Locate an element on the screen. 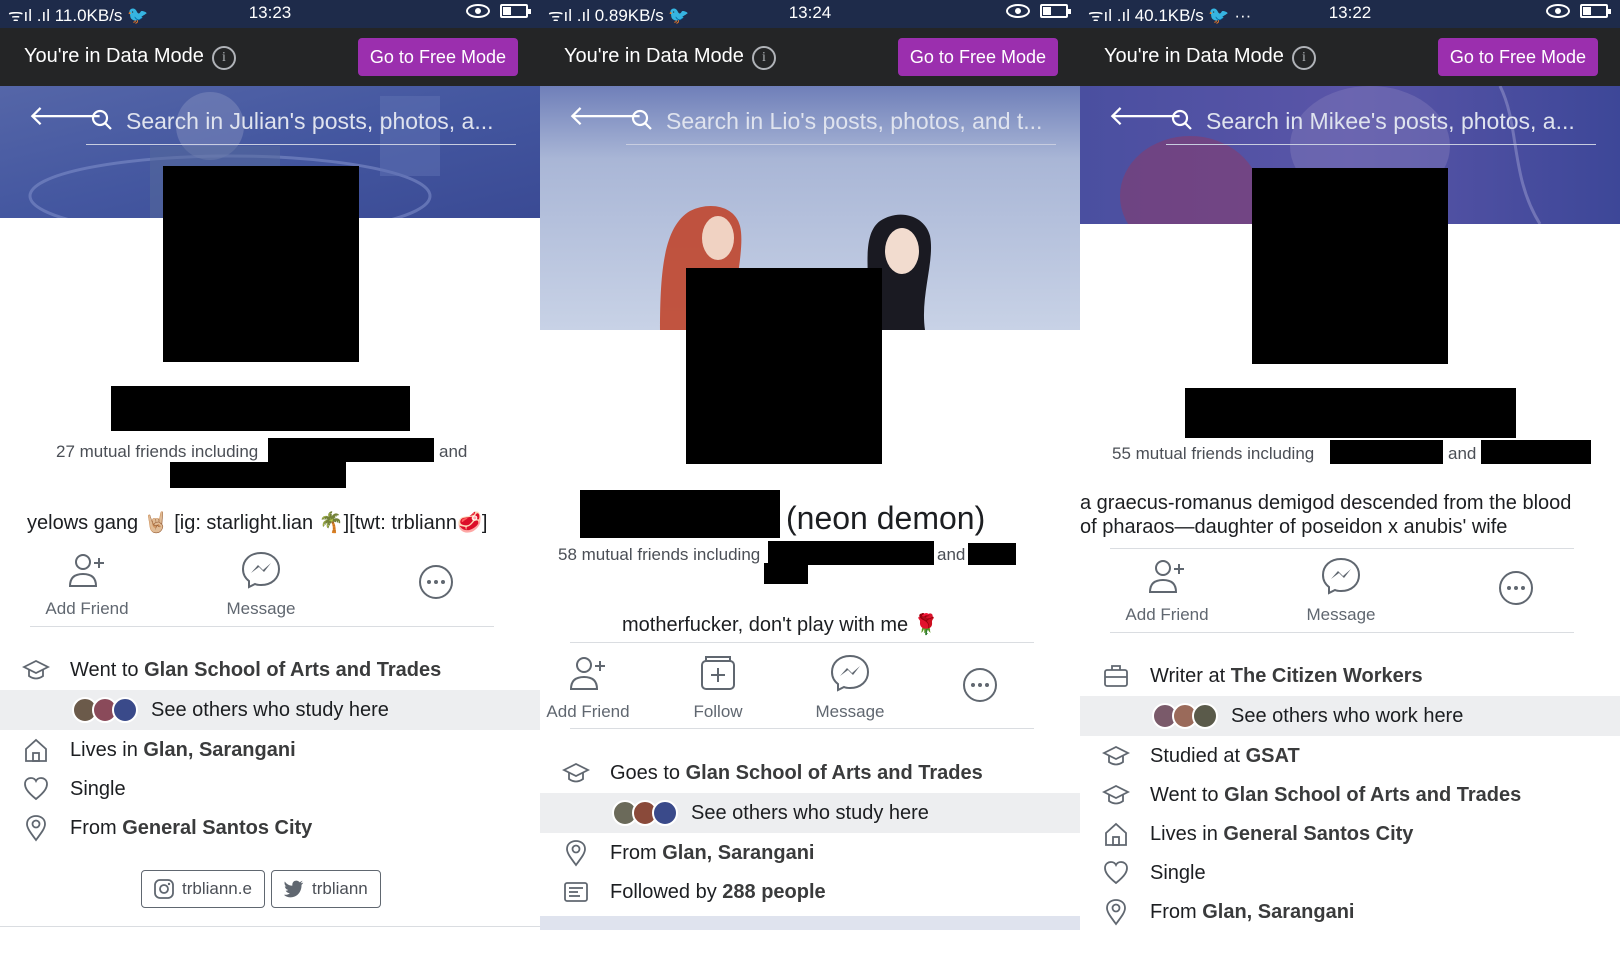 The image size is (1620, 960). work-row: Writer at The Citizen Workers is located at coordinates (1350, 676).